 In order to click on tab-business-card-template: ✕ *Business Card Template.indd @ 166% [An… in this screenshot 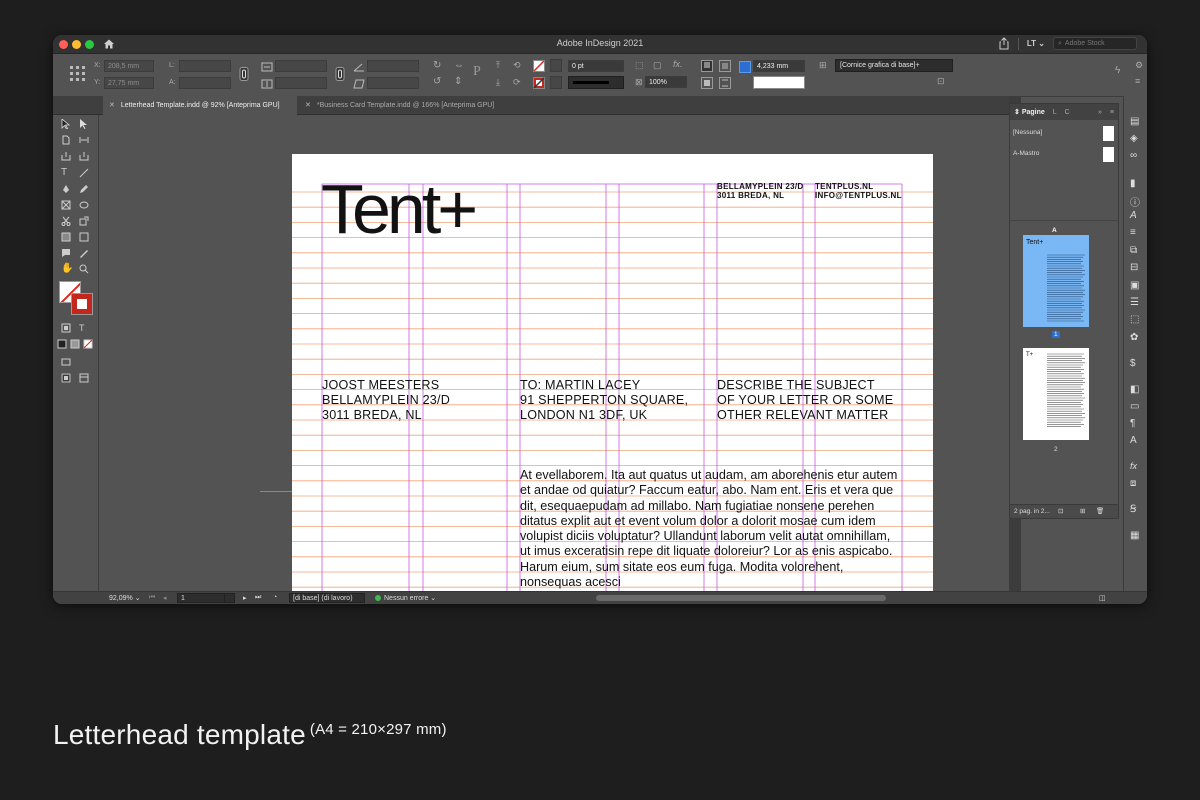, I will do `click(409, 105)`.